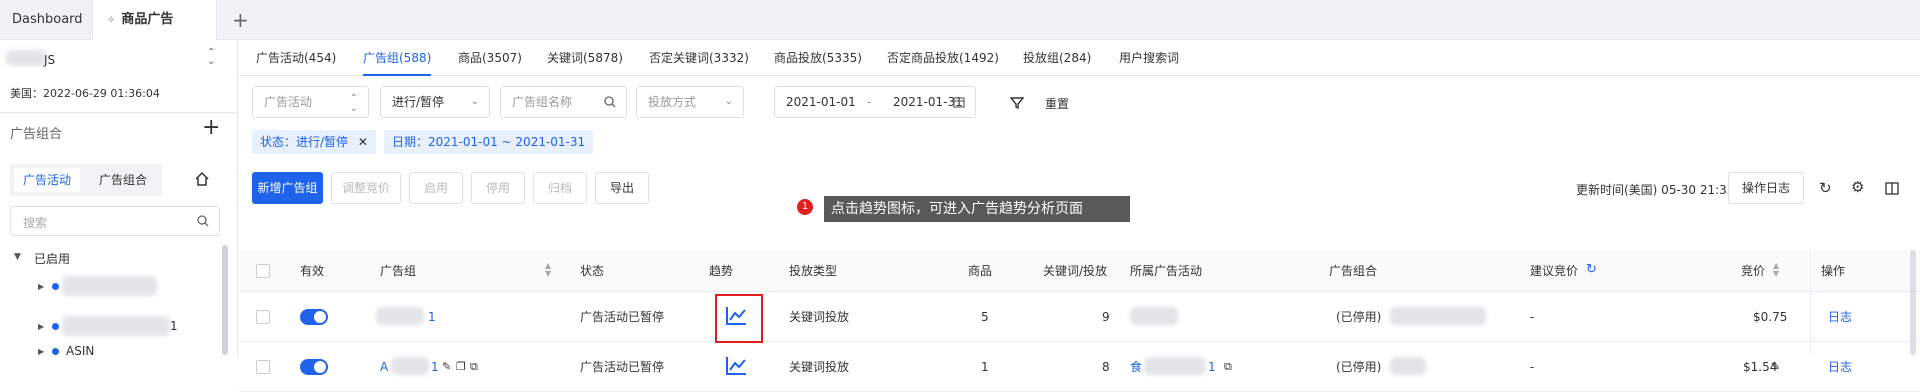 The image size is (1920, 392). Describe the element at coordinates (363, 142) in the screenshot. I see `close-icon: ✕` at that location.